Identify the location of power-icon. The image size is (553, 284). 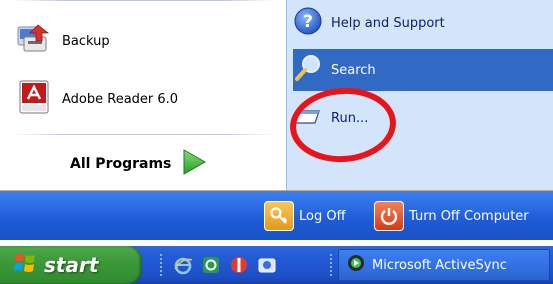
(389, 216).